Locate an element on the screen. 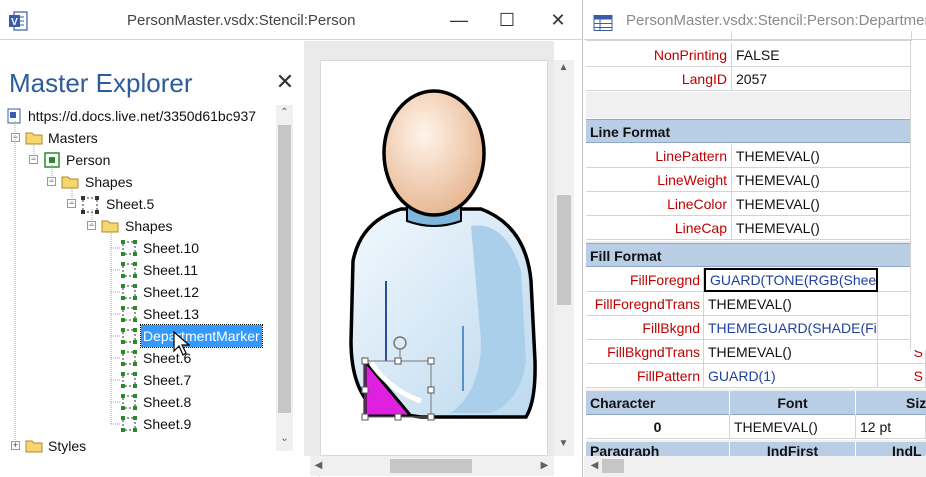 Image resolution: width=926 pixels, height=477 pixels. cell-row-fillpattern: FillPattern GUARD(1) S is located at coordinates (756, 376).